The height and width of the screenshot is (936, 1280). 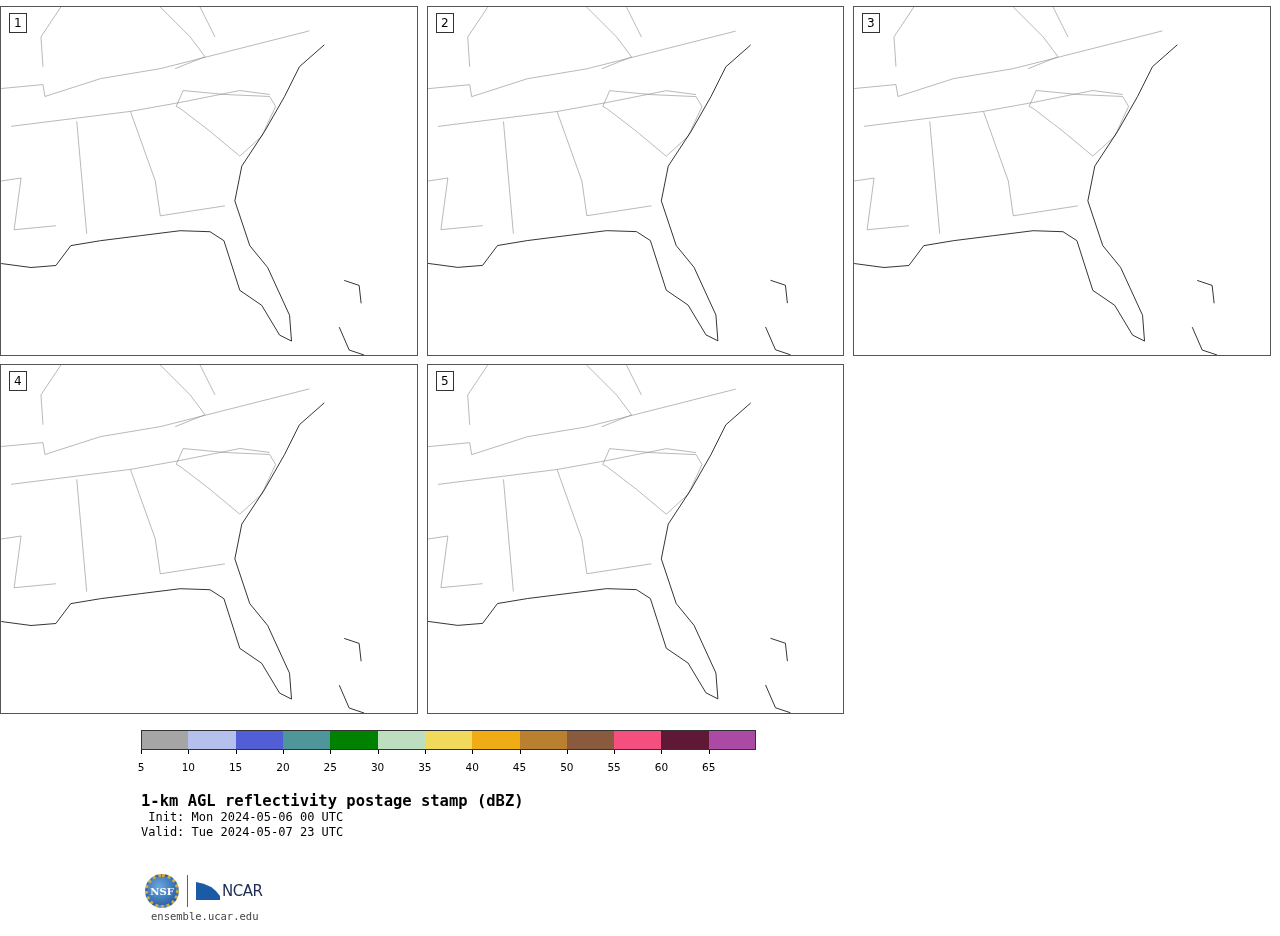 What do you see at coordinates (709, 767) in the screenshot?
I see `tick-label: 65` at bounding box center [709, 767].